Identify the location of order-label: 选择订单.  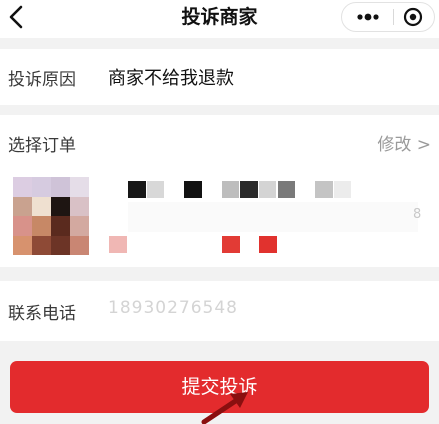
(42, 146).